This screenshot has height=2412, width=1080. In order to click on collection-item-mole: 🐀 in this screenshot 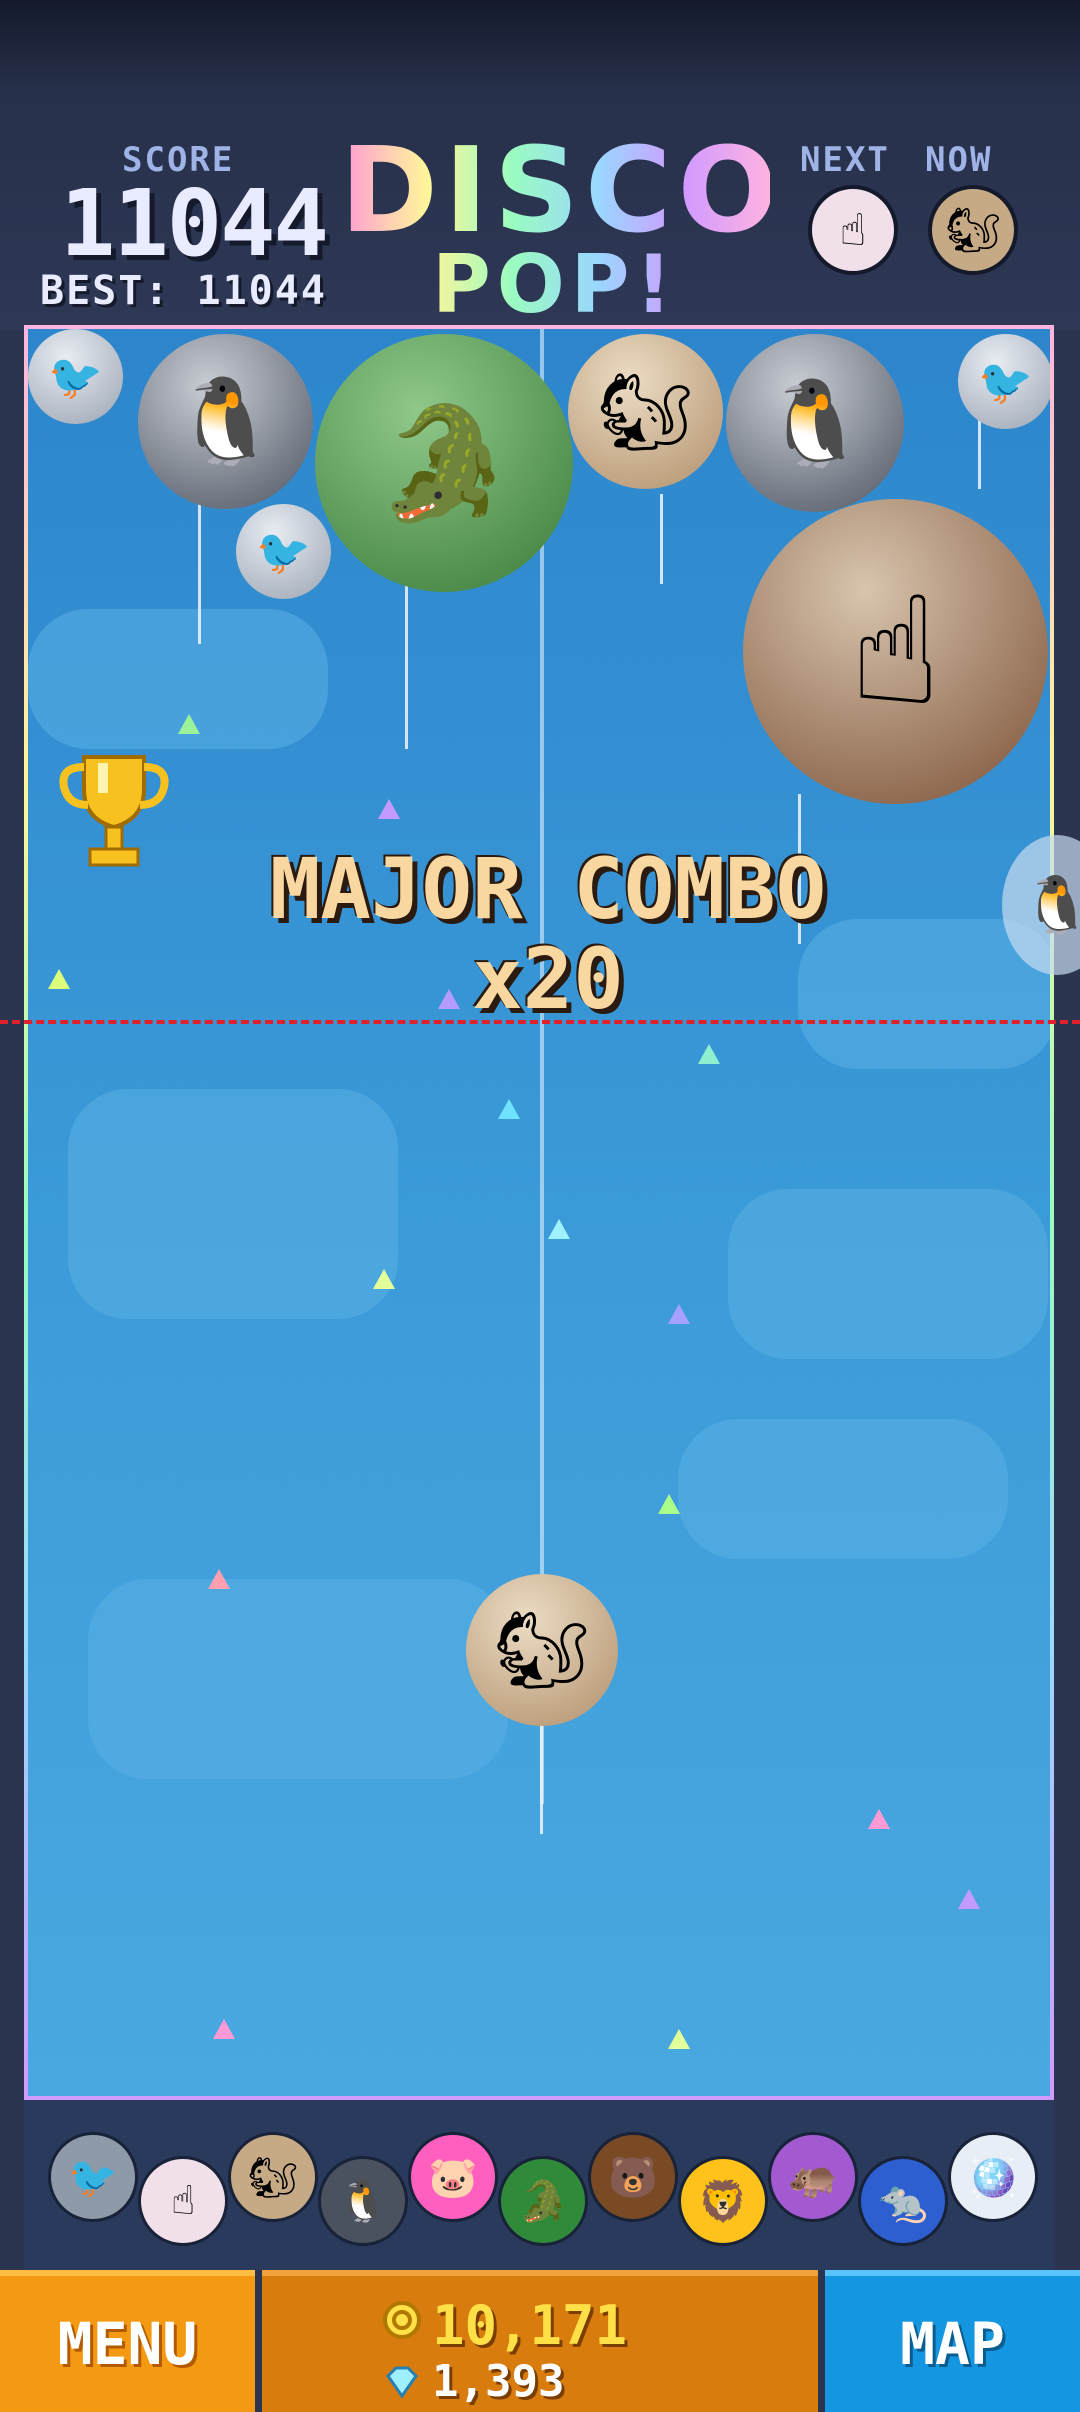, I will do `click(903, 2201)`.